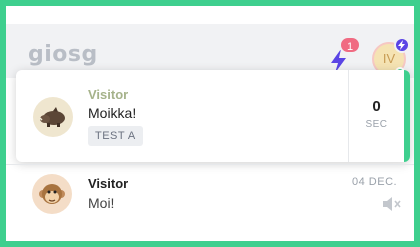  Describe the element at coordinates (115, 136) in the screenshot. I see `room-tag: TEST A` at that location.